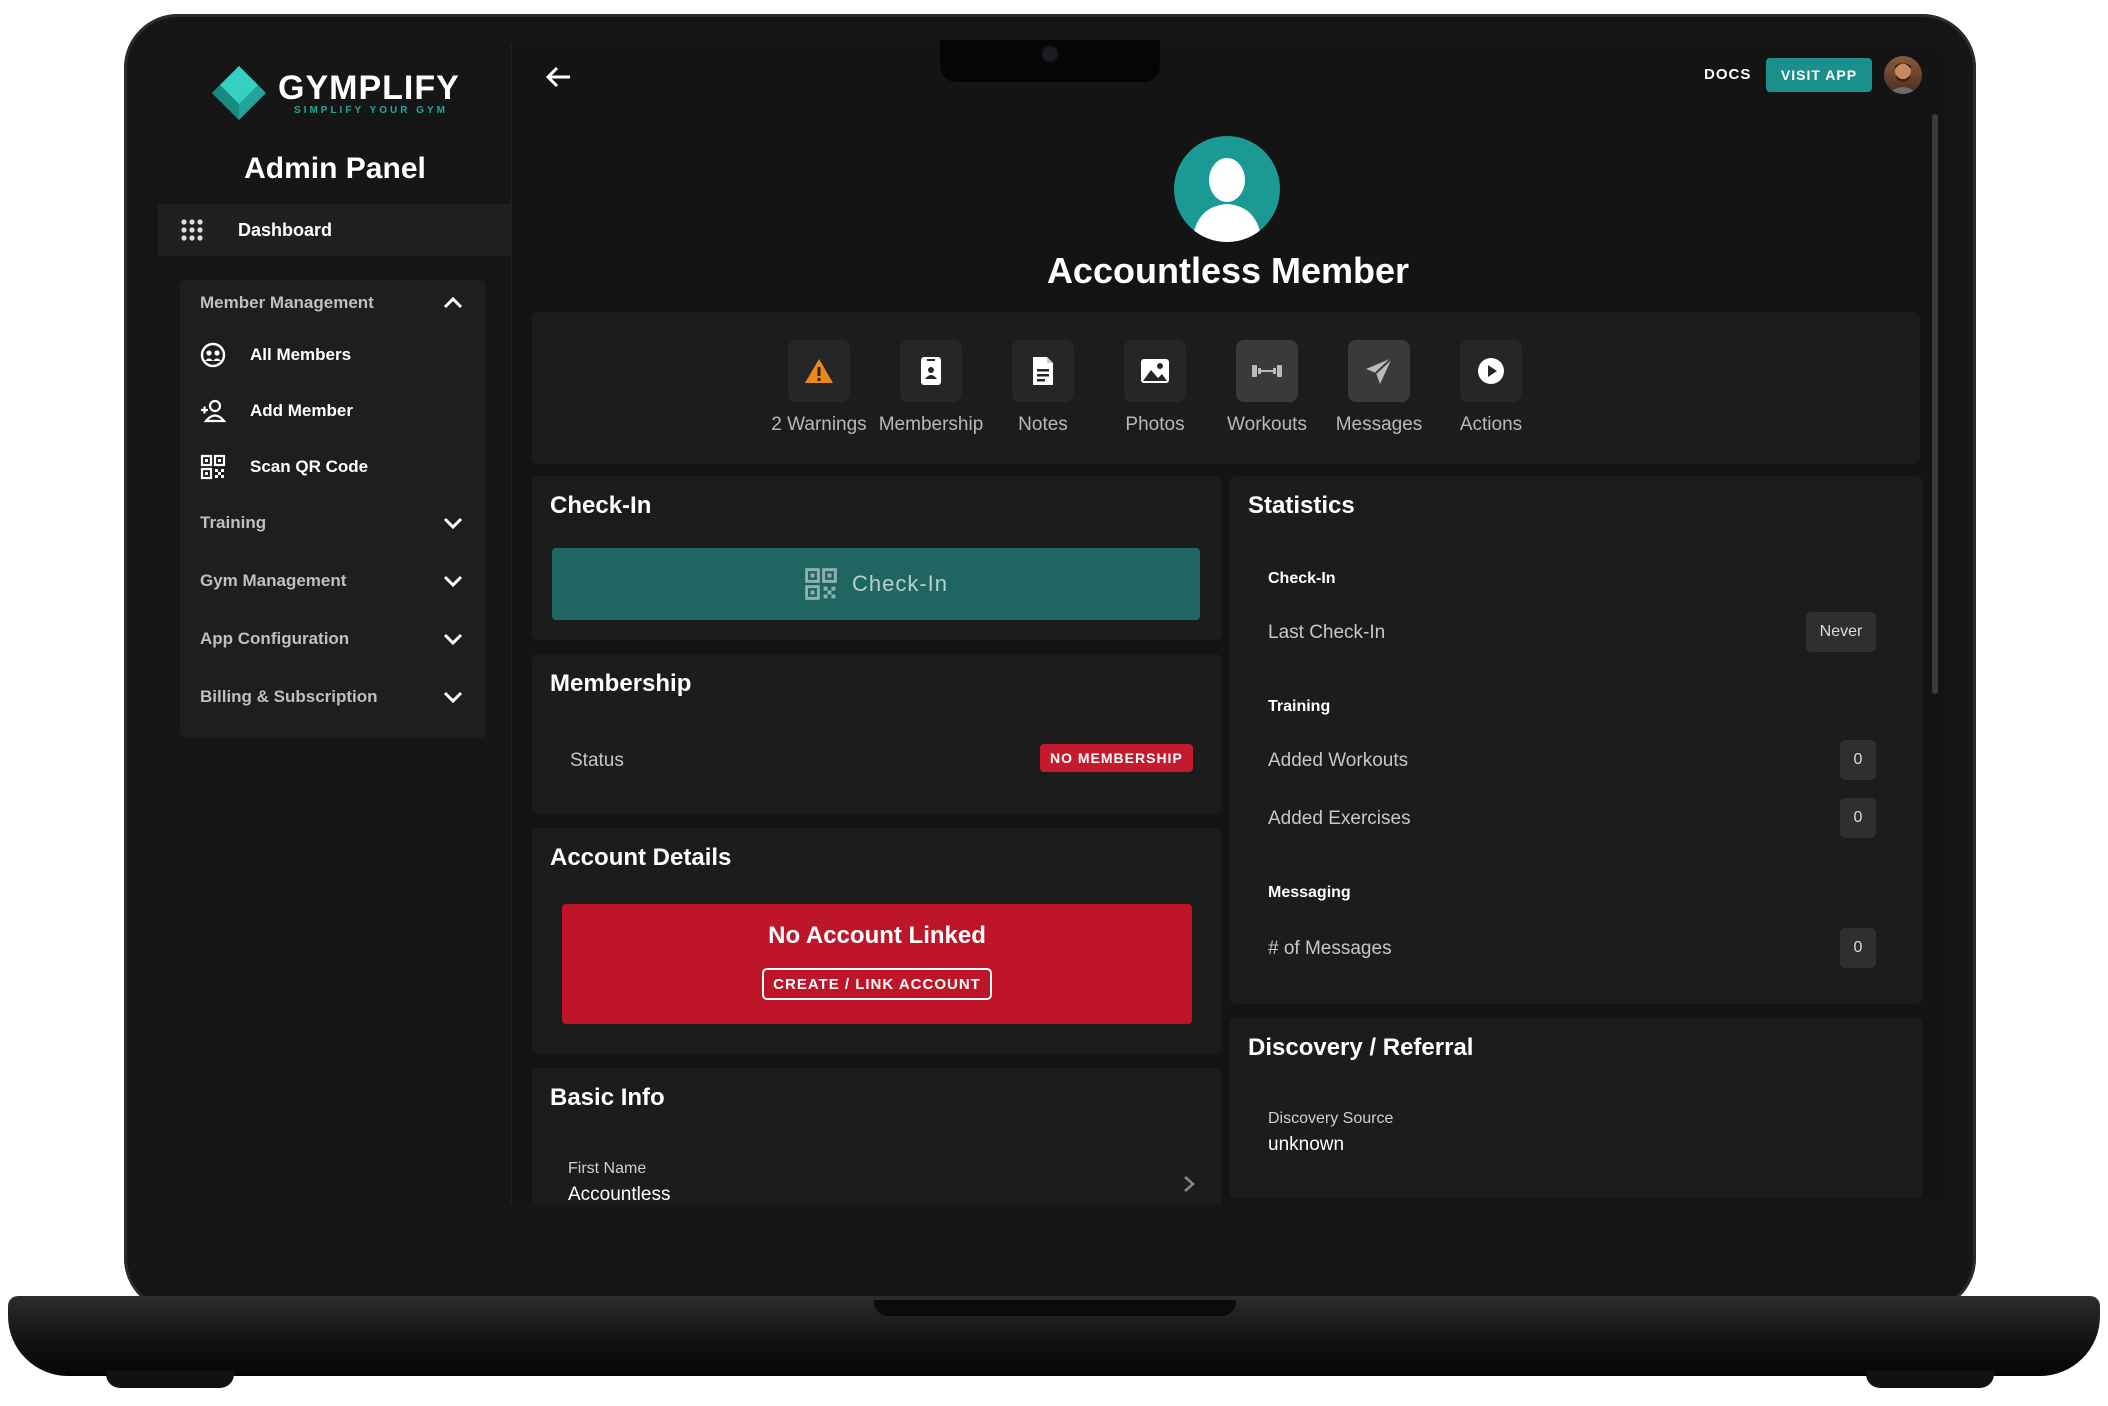 The image size is (2108, 1406). Describe the element at coordinates (597, 760) in the screenshot. I see `status-label: Status` at that location.